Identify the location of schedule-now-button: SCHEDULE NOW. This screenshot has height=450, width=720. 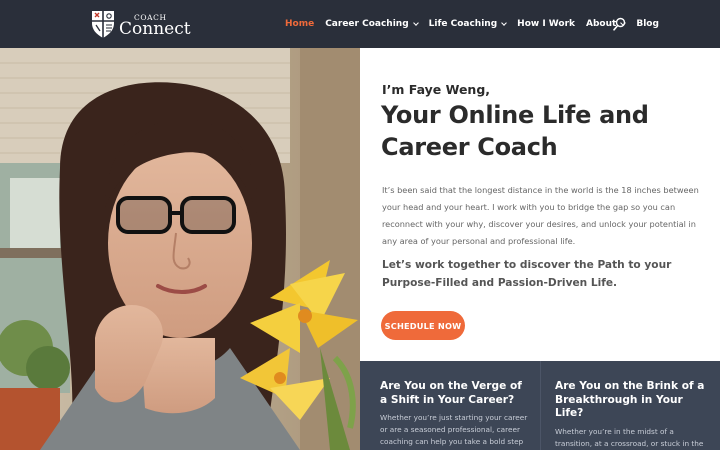
(423, 325).